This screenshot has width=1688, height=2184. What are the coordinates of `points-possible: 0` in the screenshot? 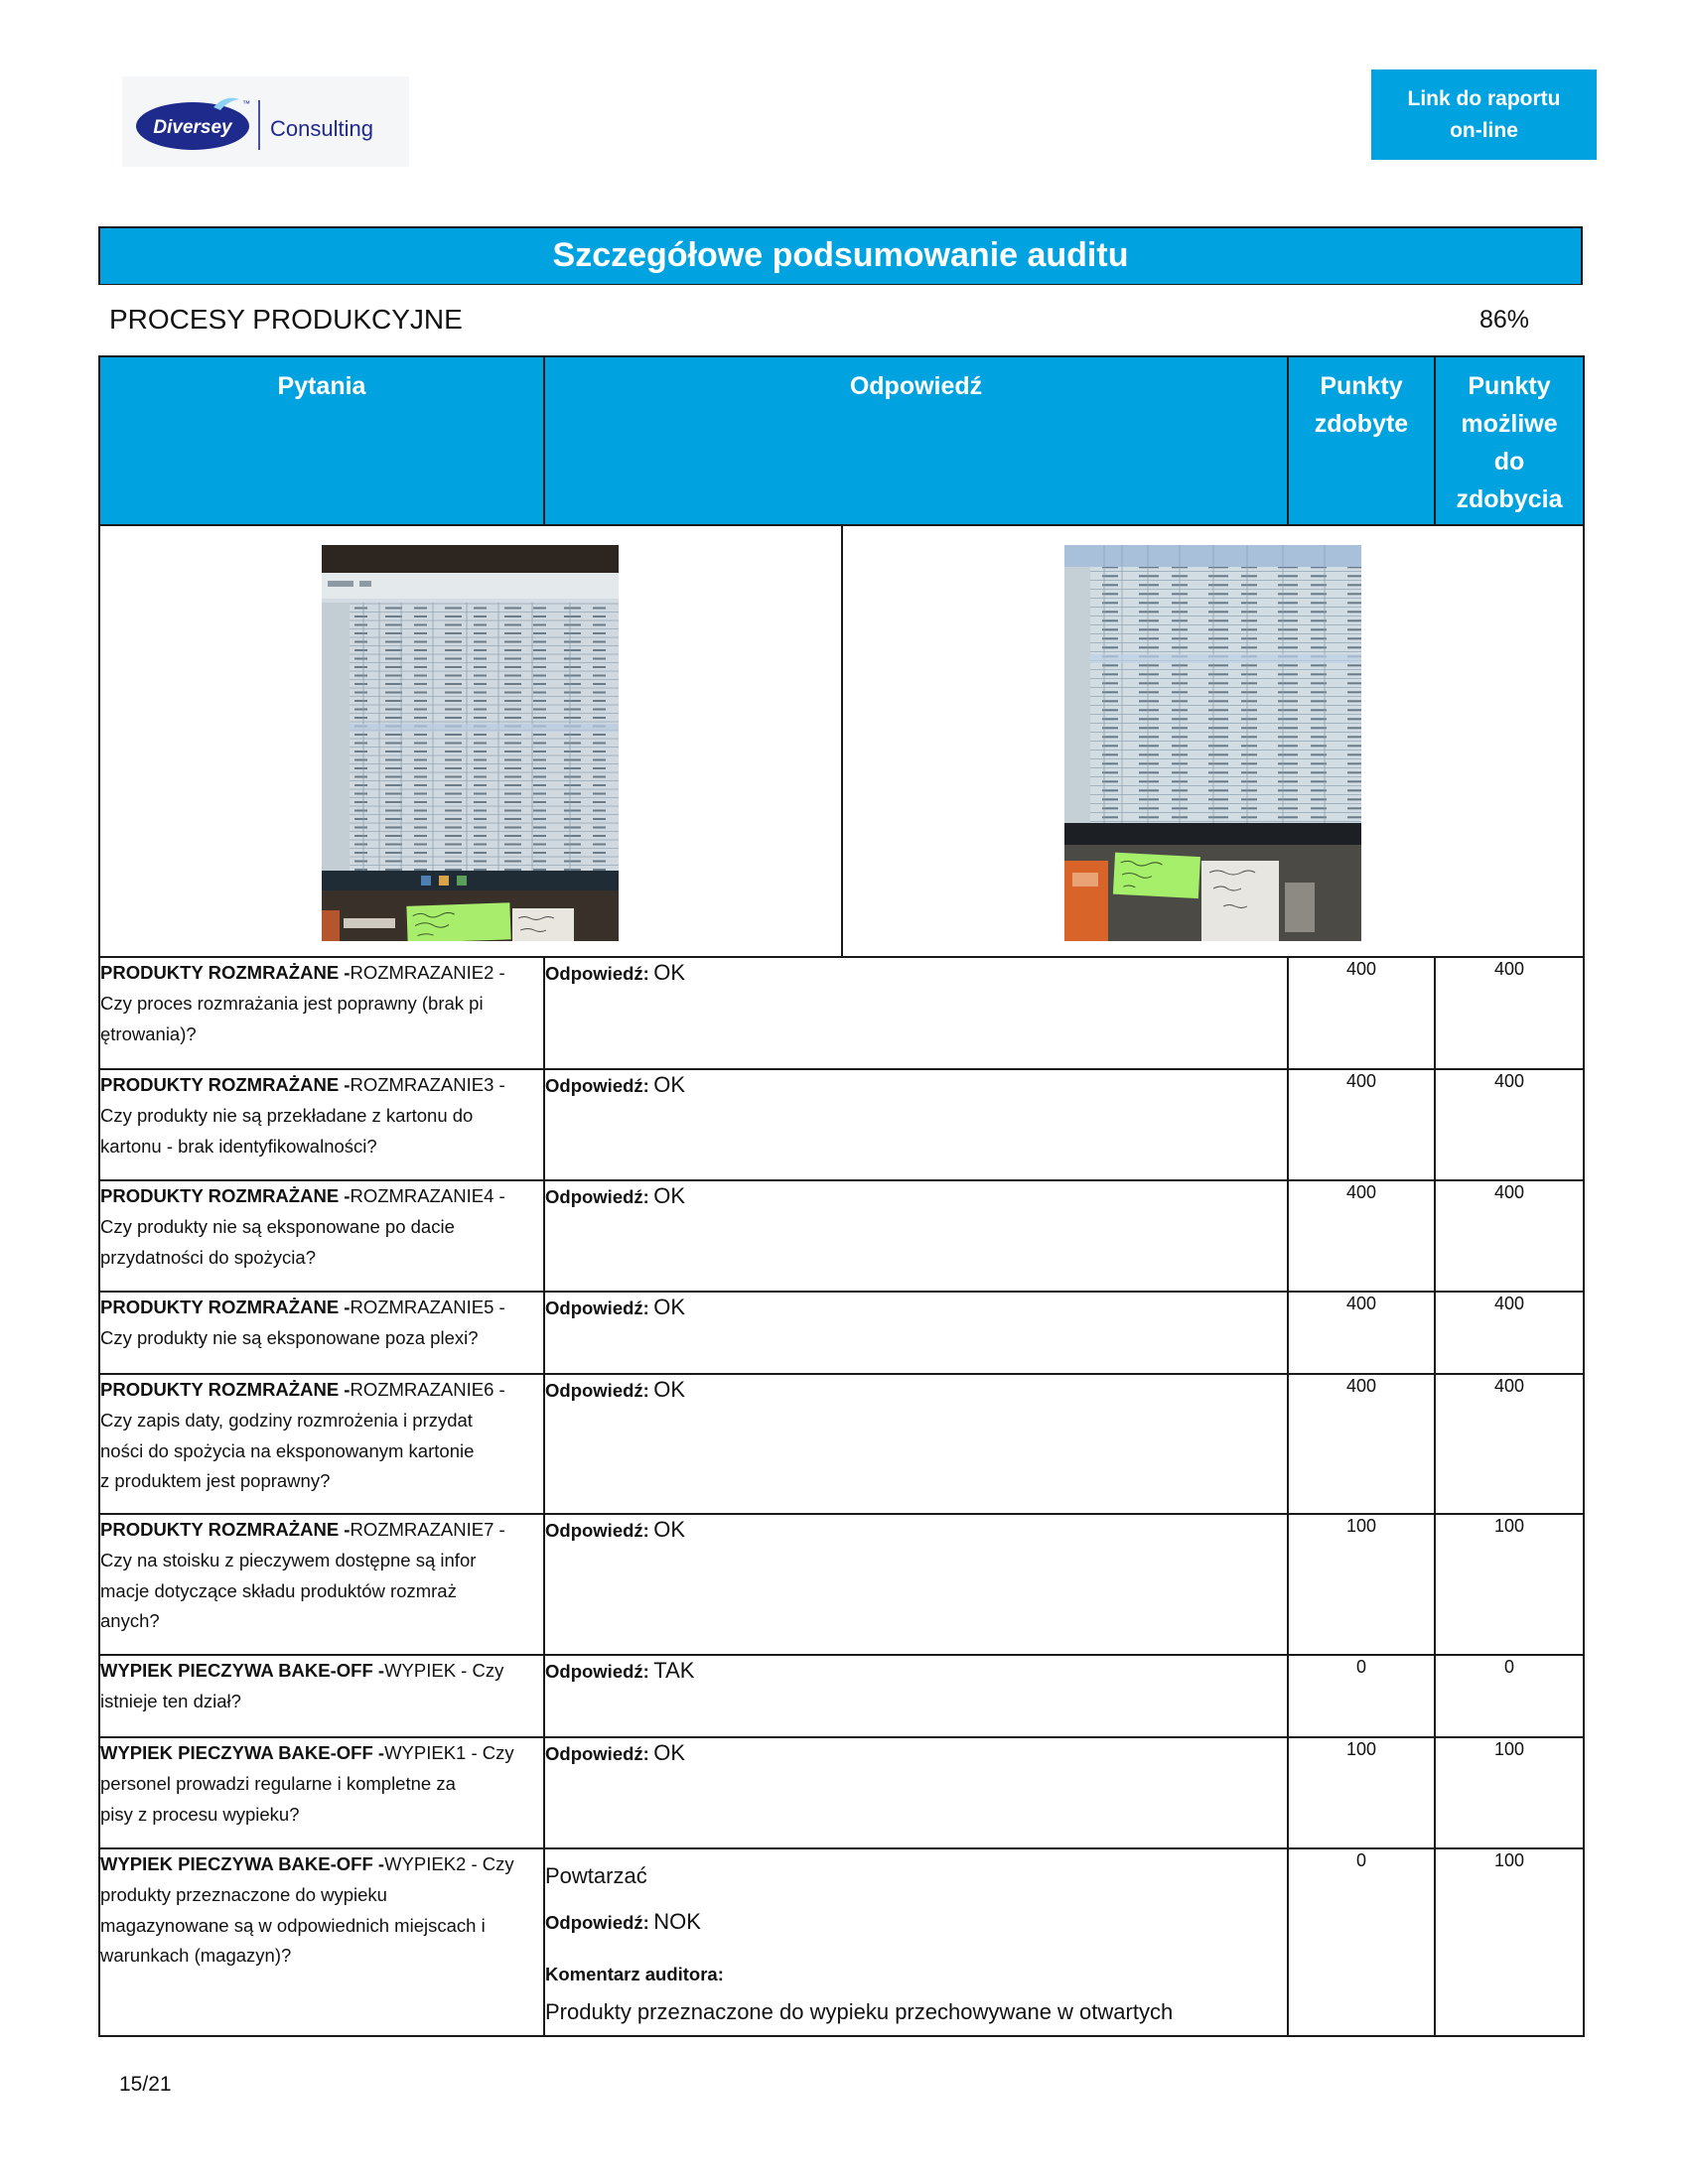 It's located at (1509, 1696).